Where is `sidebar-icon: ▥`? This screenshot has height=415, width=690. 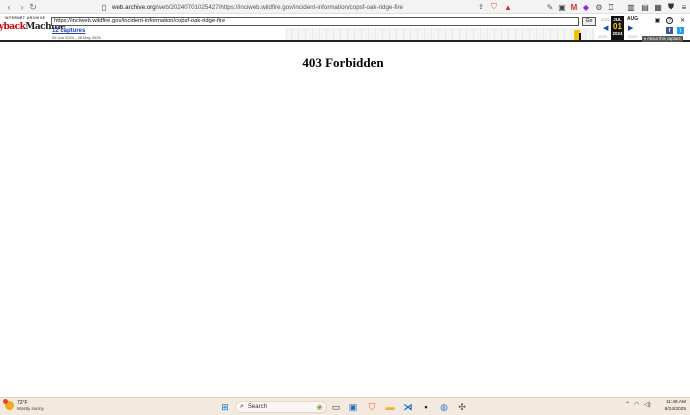 sidebar-icon: ▥ is located at coordinates (631, 7).